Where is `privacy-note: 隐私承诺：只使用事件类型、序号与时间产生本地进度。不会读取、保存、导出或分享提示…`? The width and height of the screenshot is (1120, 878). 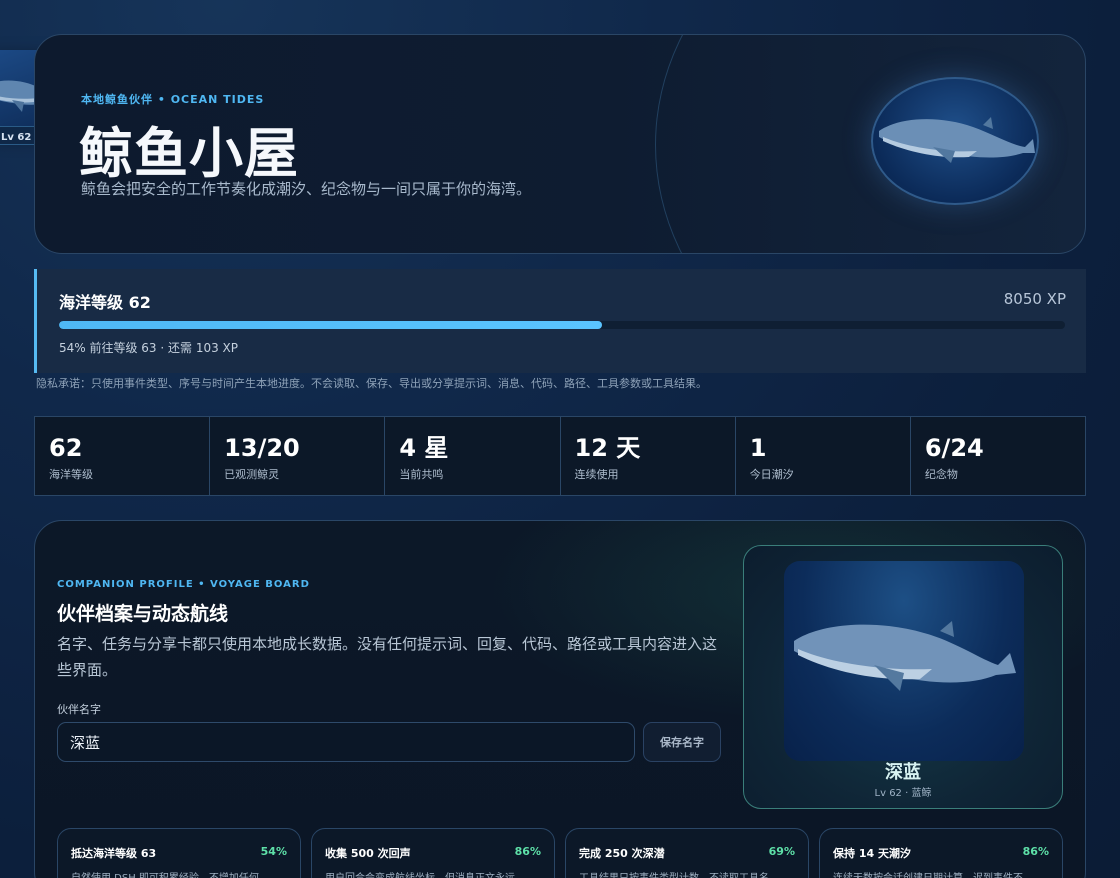 privacy-note: 隐私承诺：只使用事件类型、序号与时间产生本地进度。不会读取、保存、导出或分享提示… is located at coordinates (371, 383).